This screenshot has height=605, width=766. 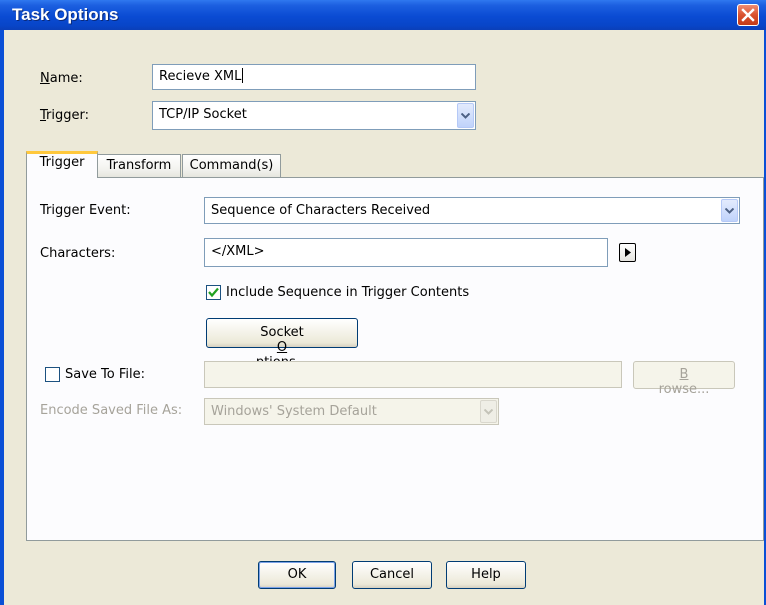 I want to click on tab-commands: Command(s), so click(x=231, y=166).